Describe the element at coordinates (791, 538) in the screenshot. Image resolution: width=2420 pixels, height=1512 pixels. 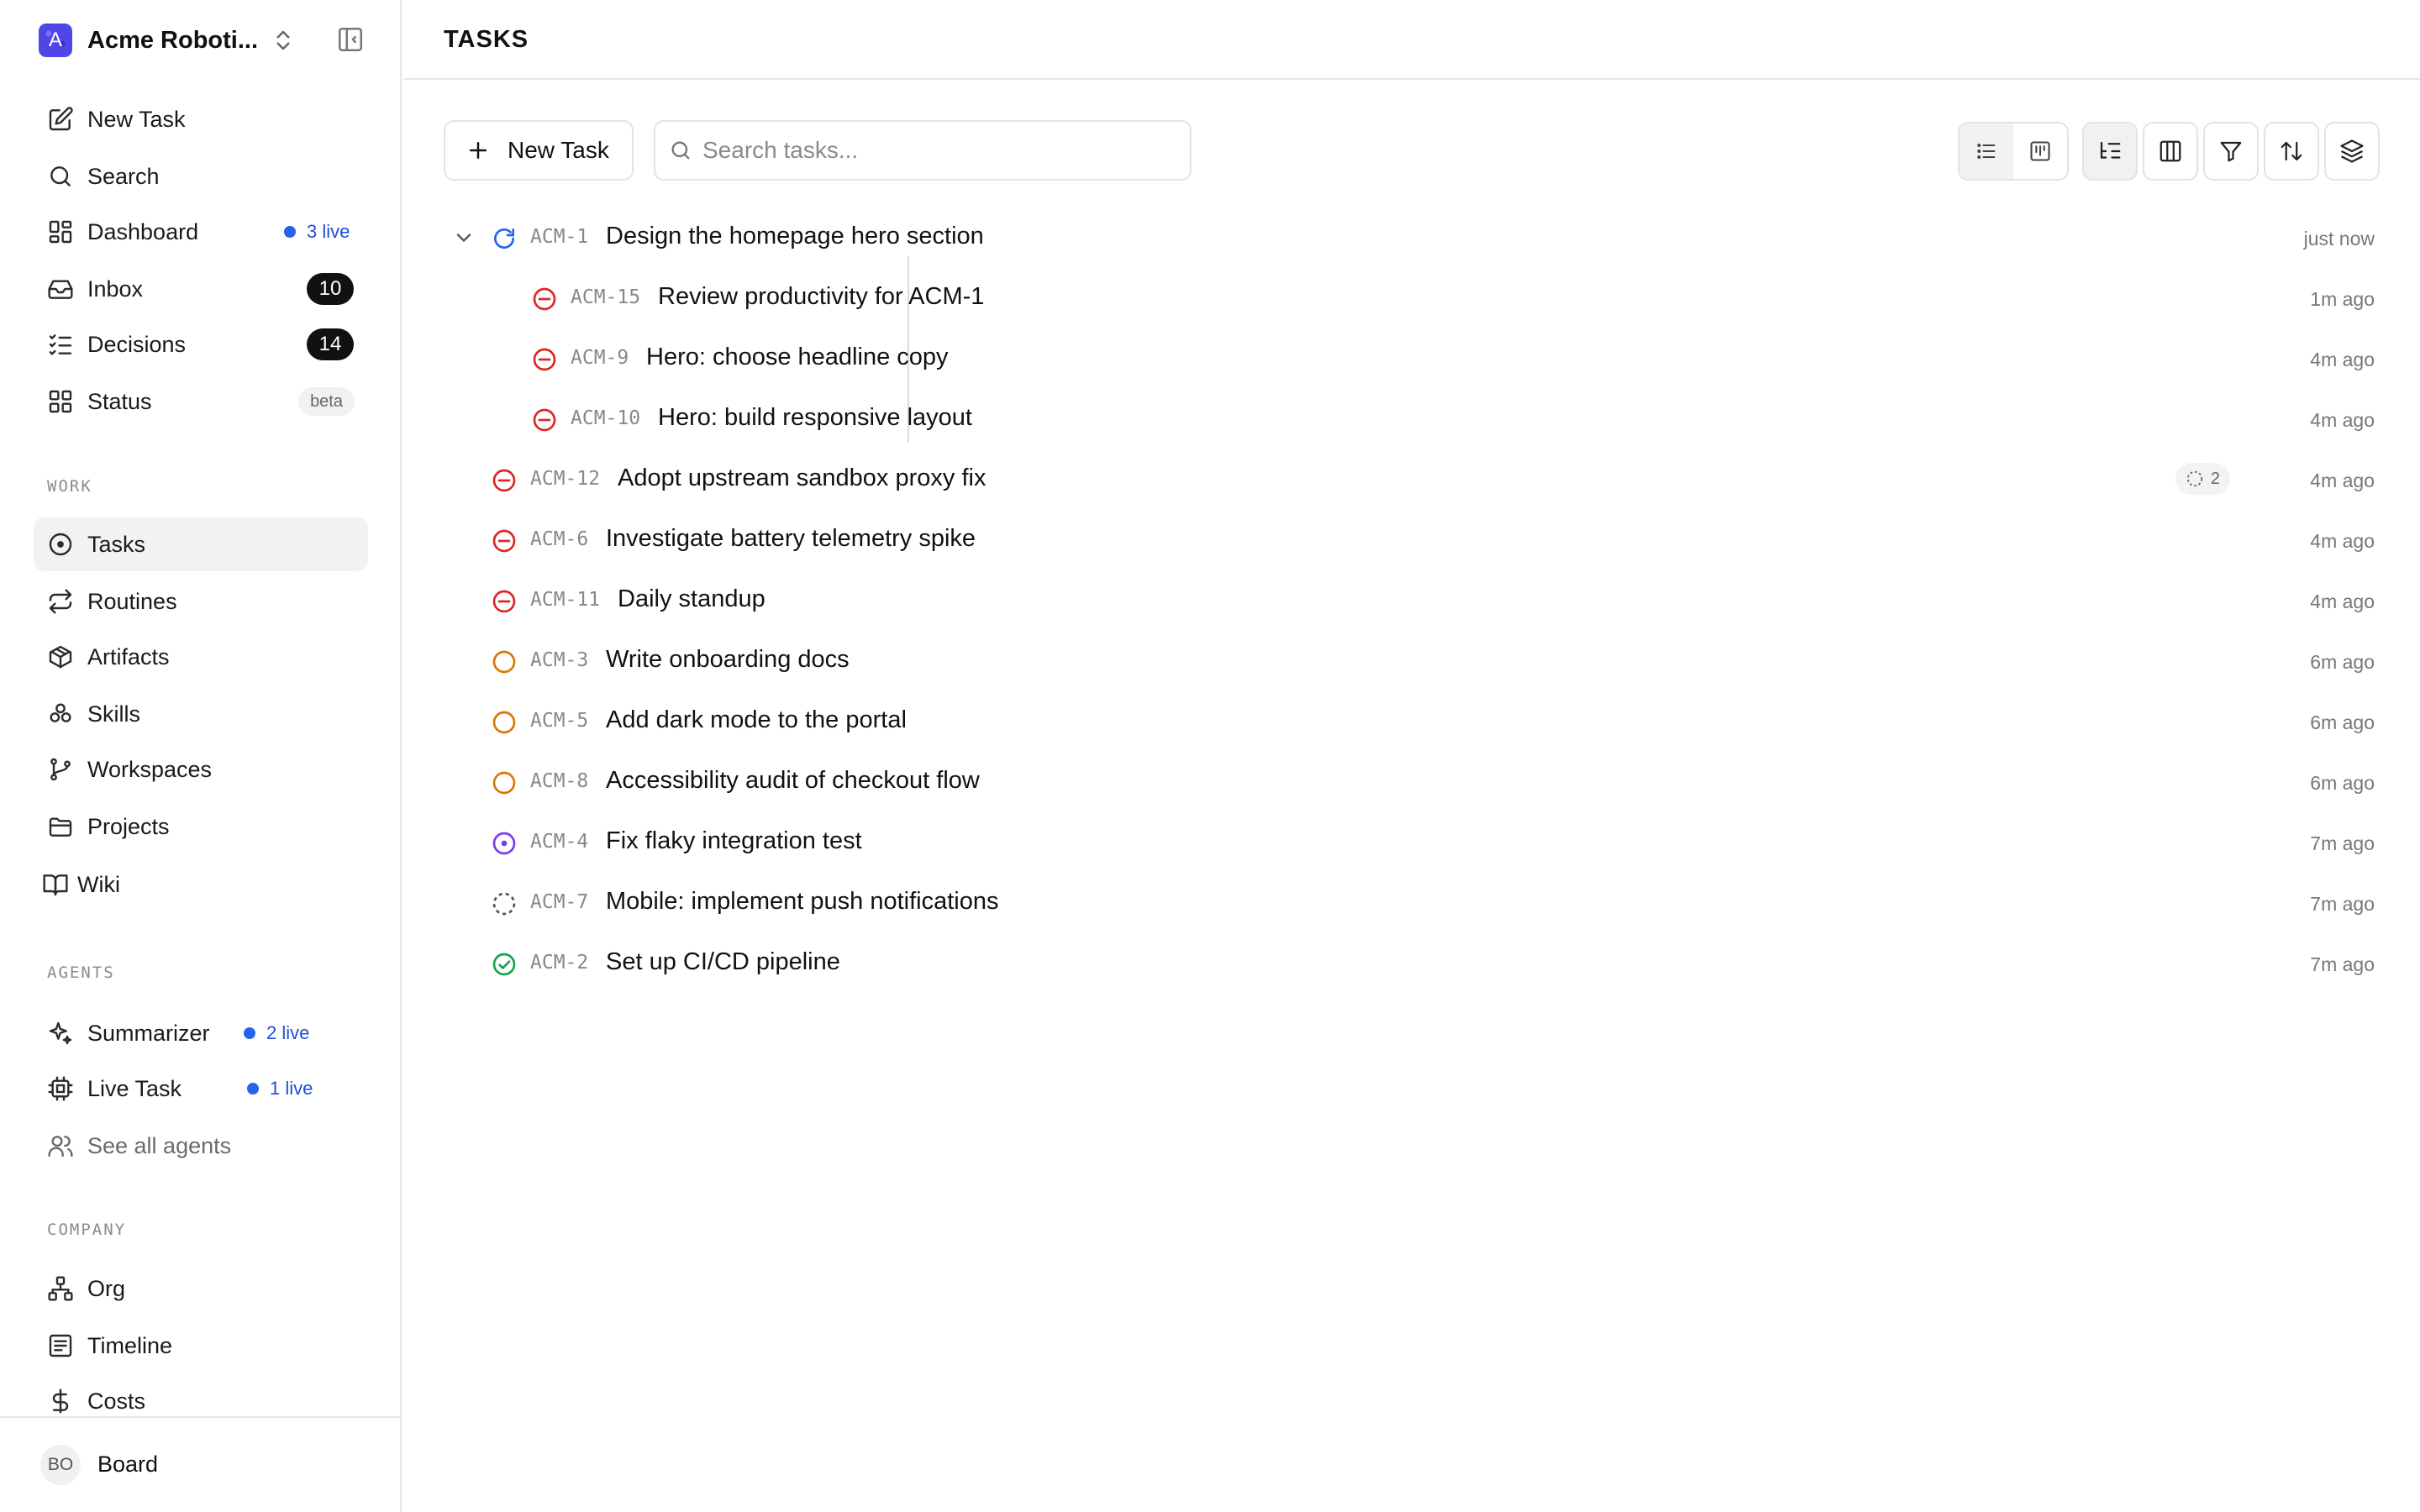
I see `task-title: Investigate battery telemetry spike` at that location.